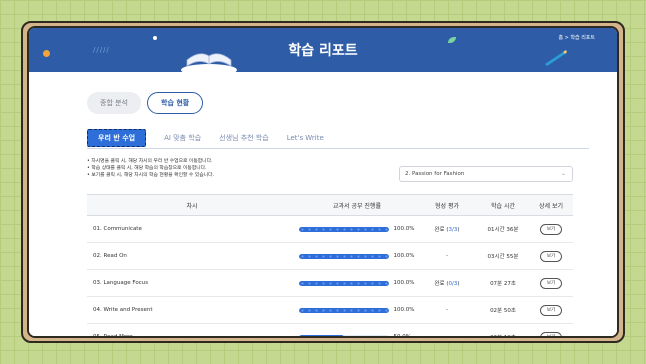 The width and height of the screenshot is (646, 364). Describe the element at coordinates (551, 206) in the screenshot. I see `col-detail: 상세 보기` at that location.